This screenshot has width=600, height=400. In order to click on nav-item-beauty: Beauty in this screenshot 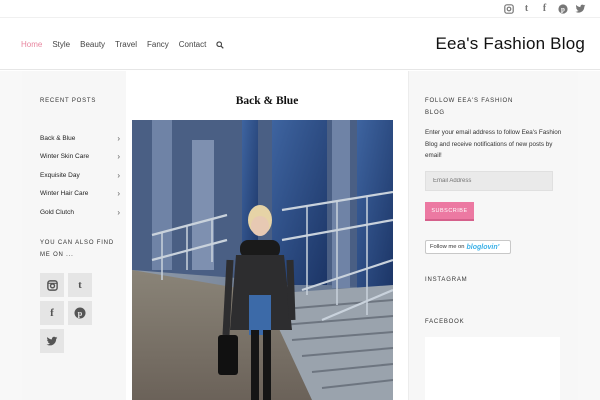, I will do `click(92, 44)`.